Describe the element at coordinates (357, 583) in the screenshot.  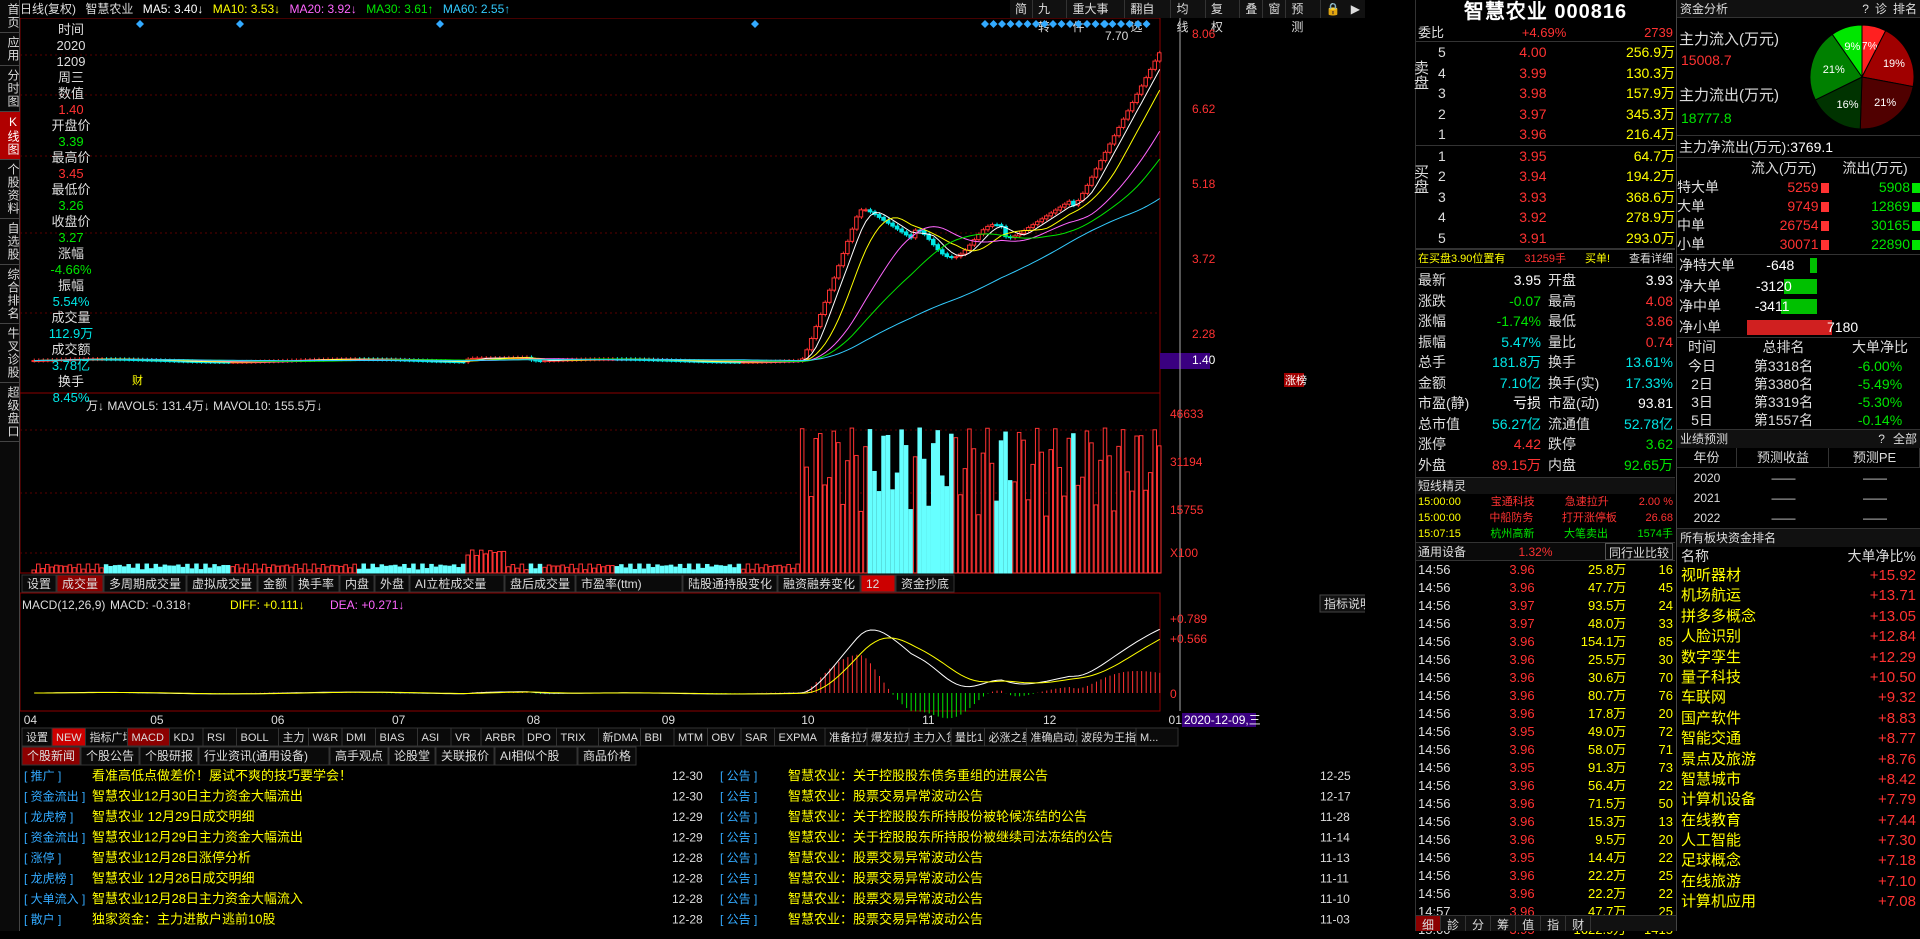
I see `vol-tab-label: 内盘` at that location.